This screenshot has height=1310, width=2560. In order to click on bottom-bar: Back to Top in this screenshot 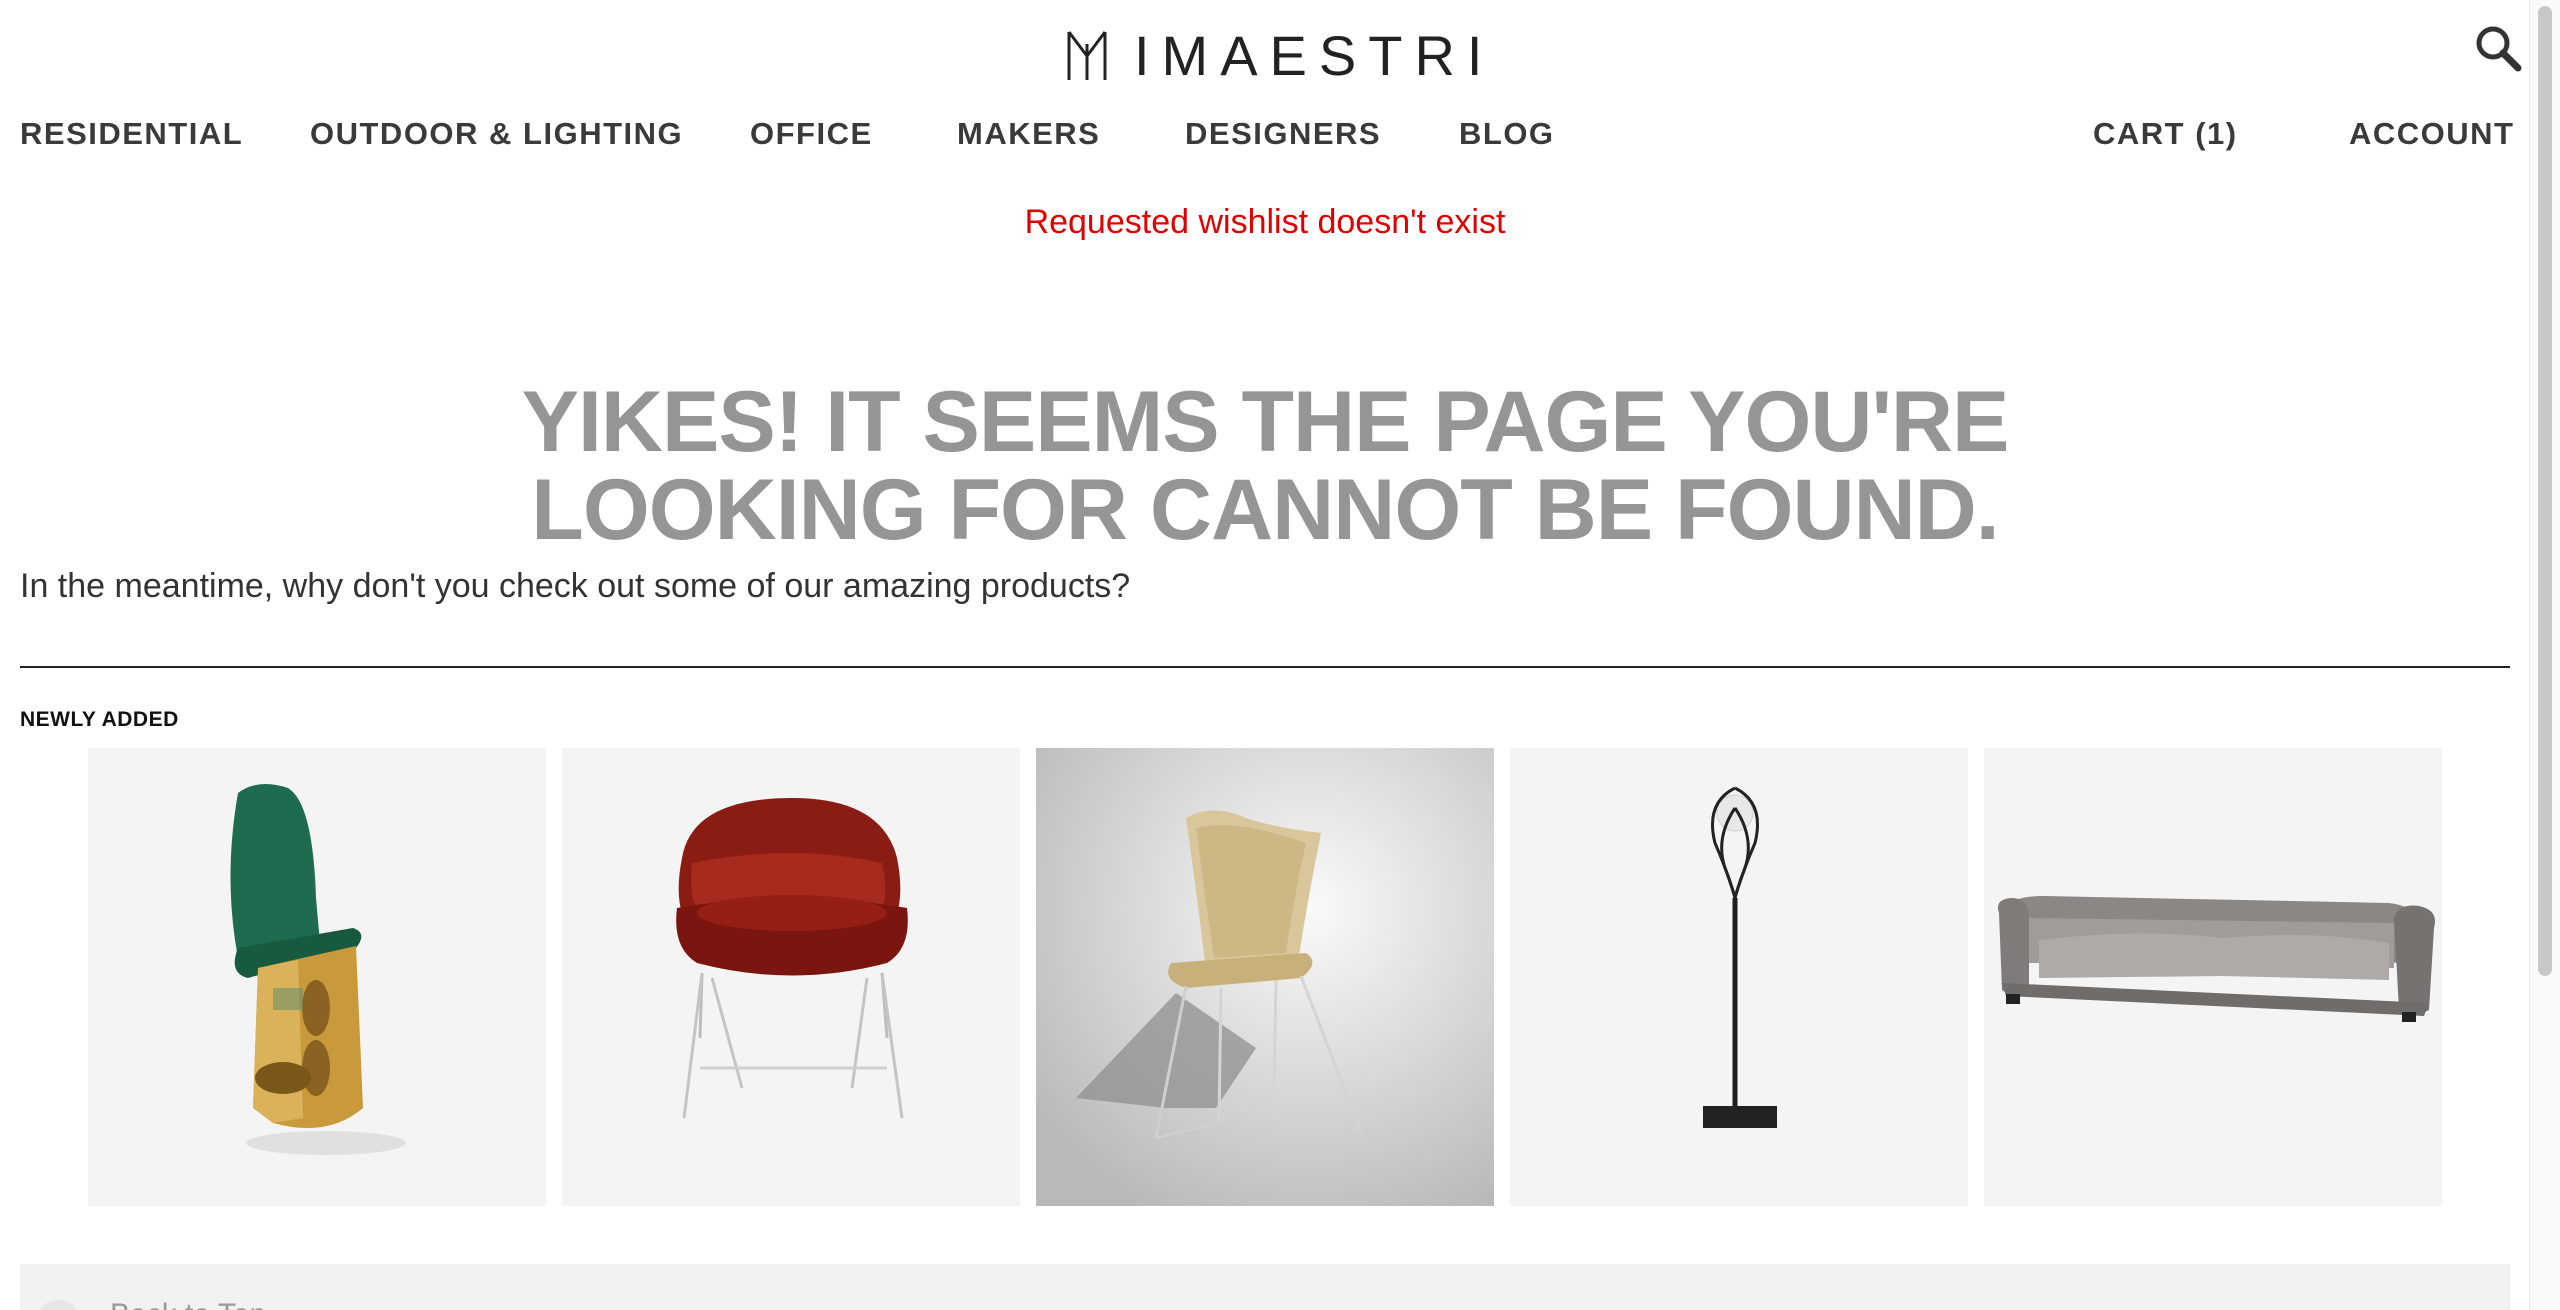, I will do `click(1265, 1287)`.